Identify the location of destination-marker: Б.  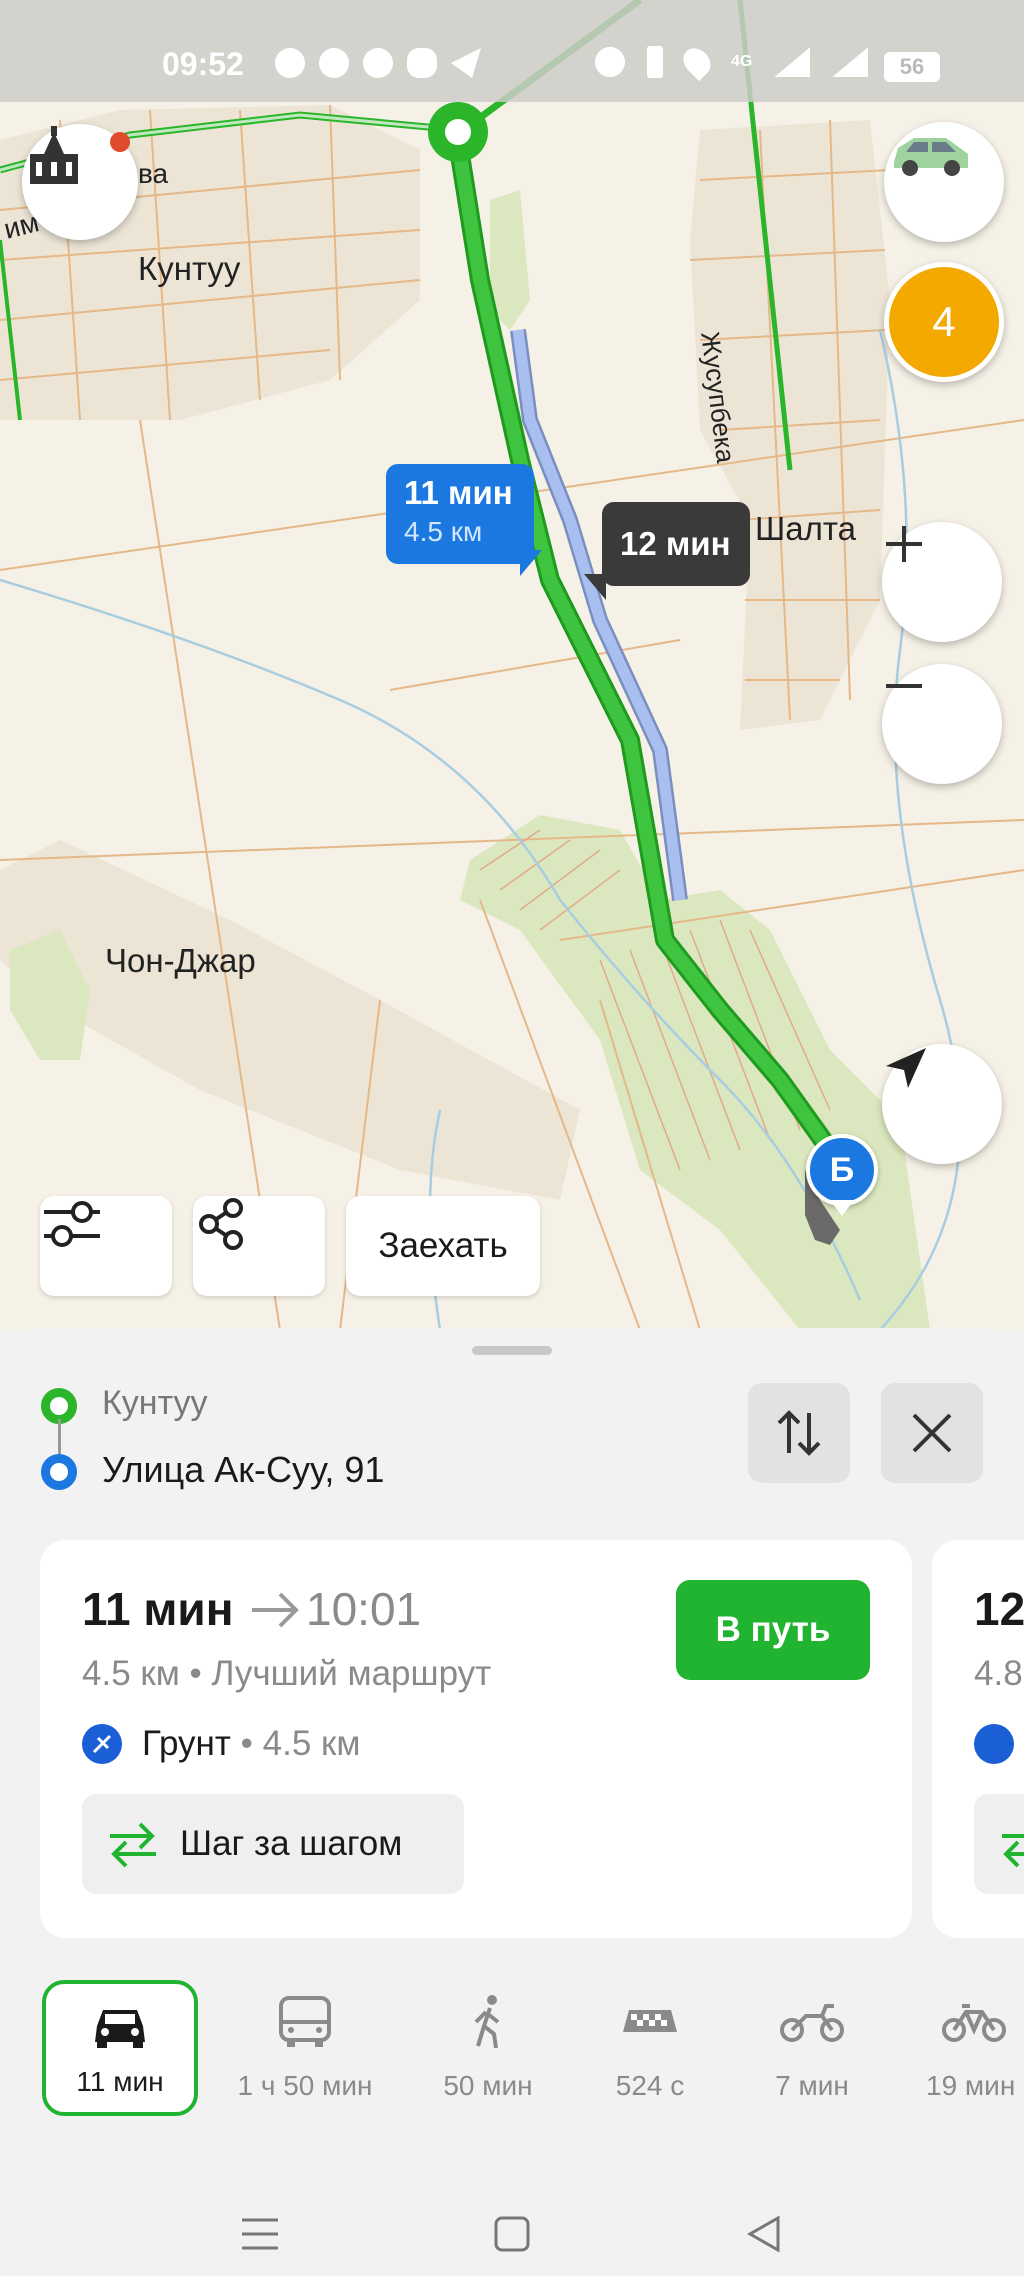
(842, 1170).